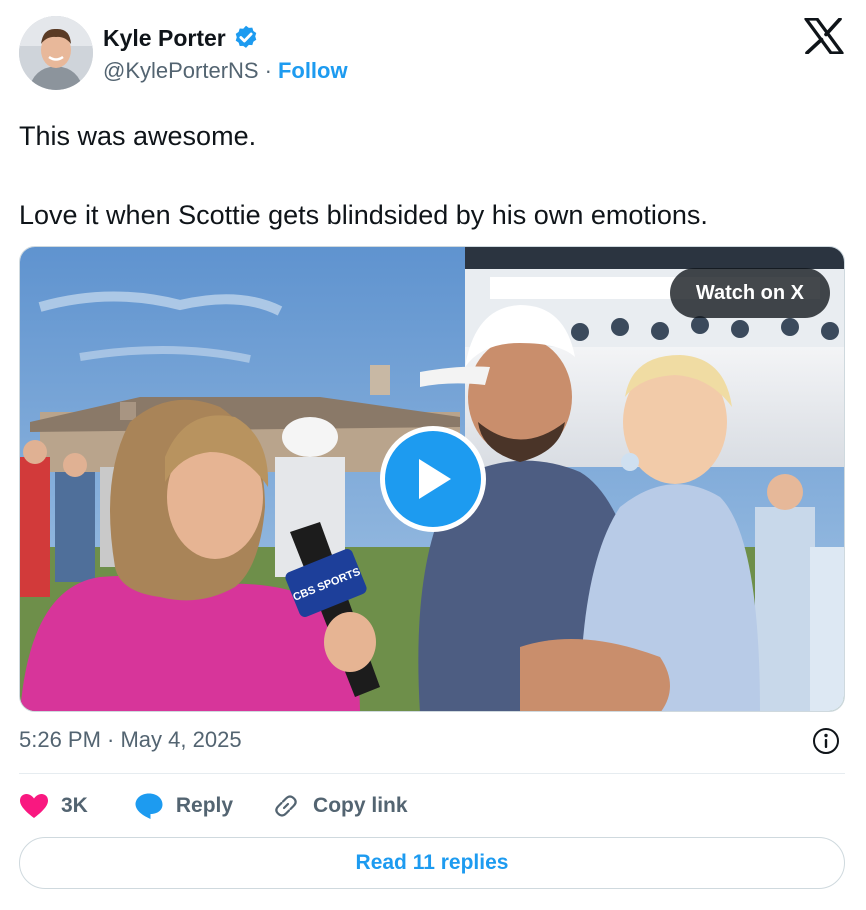 This screenshot has width=866, height=910. Describe the element at coordinates (149, 806) in the screenshot. I see `reply-bubble-icon` at that location.